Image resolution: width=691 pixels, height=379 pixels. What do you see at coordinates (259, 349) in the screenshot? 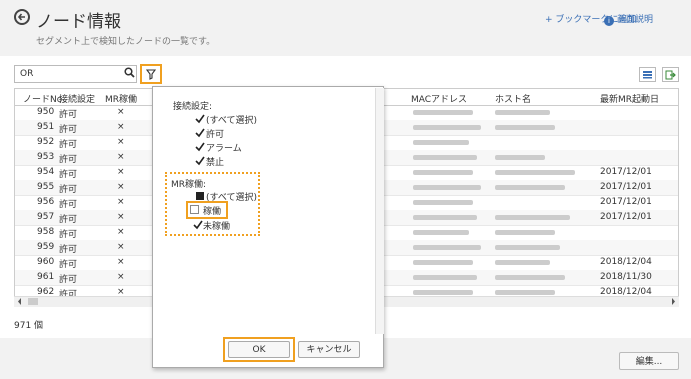
I see `ok-button: OK` at bounding box center [259, 349].